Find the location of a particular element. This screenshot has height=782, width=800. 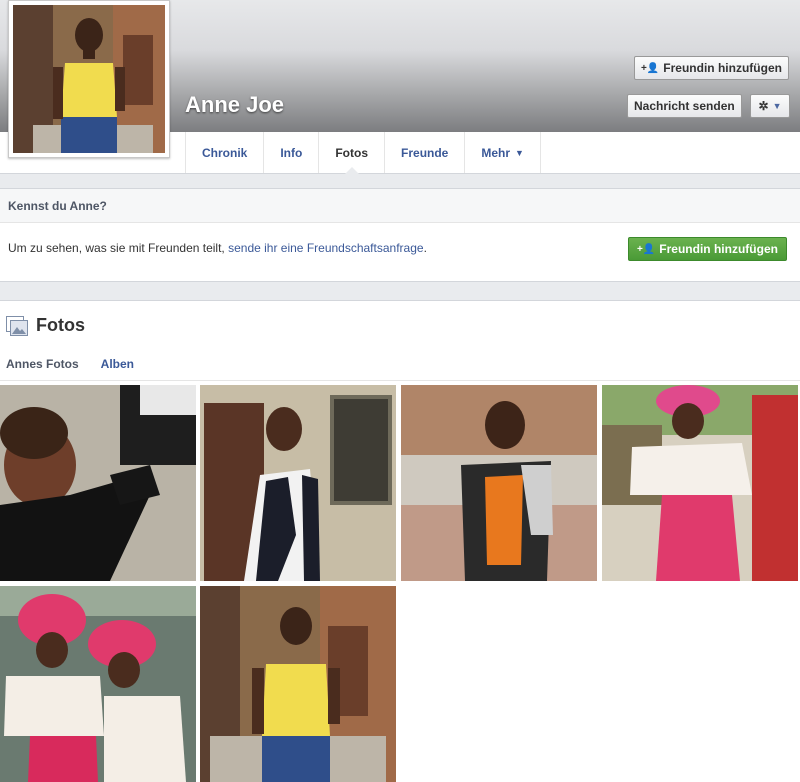

send-message-label: Nachricht senden is located at coordinates (684, 106).